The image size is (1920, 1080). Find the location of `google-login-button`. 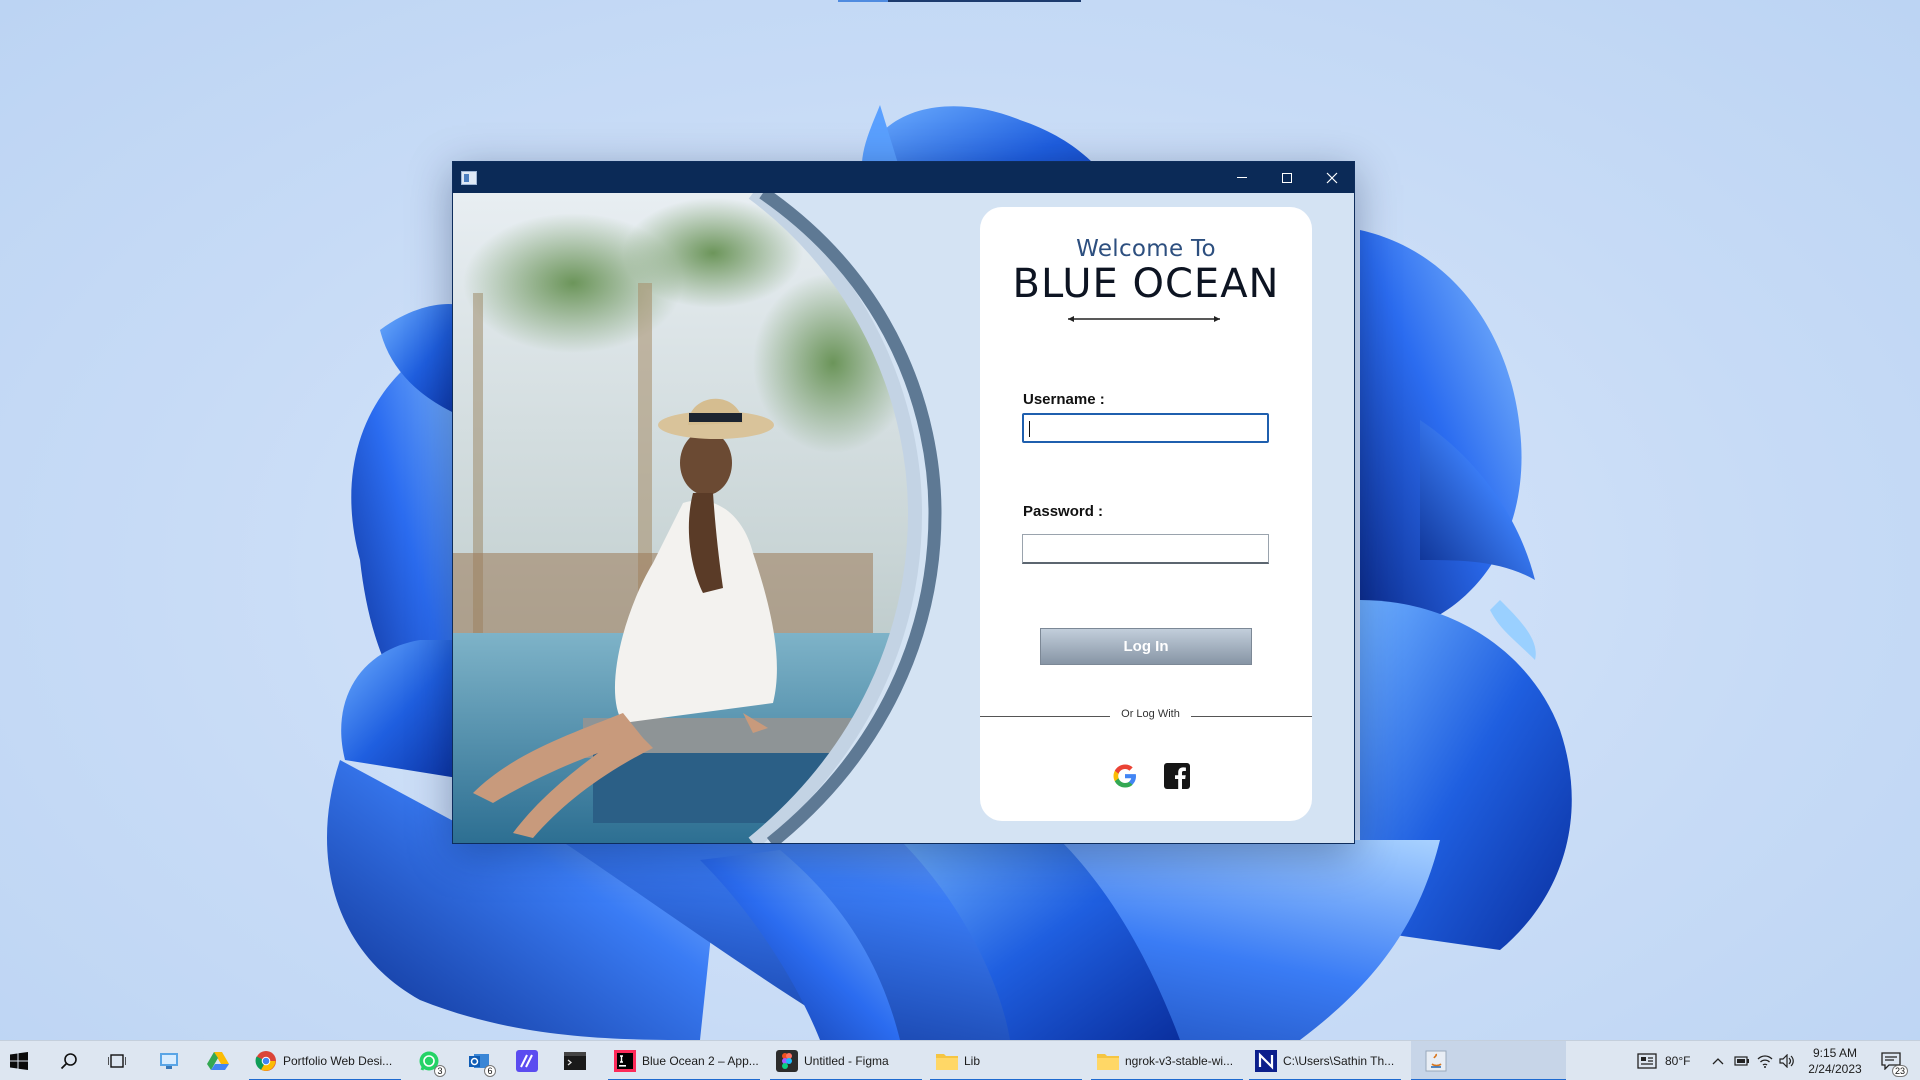

google-login-button is located at coordinates (1125, 776).